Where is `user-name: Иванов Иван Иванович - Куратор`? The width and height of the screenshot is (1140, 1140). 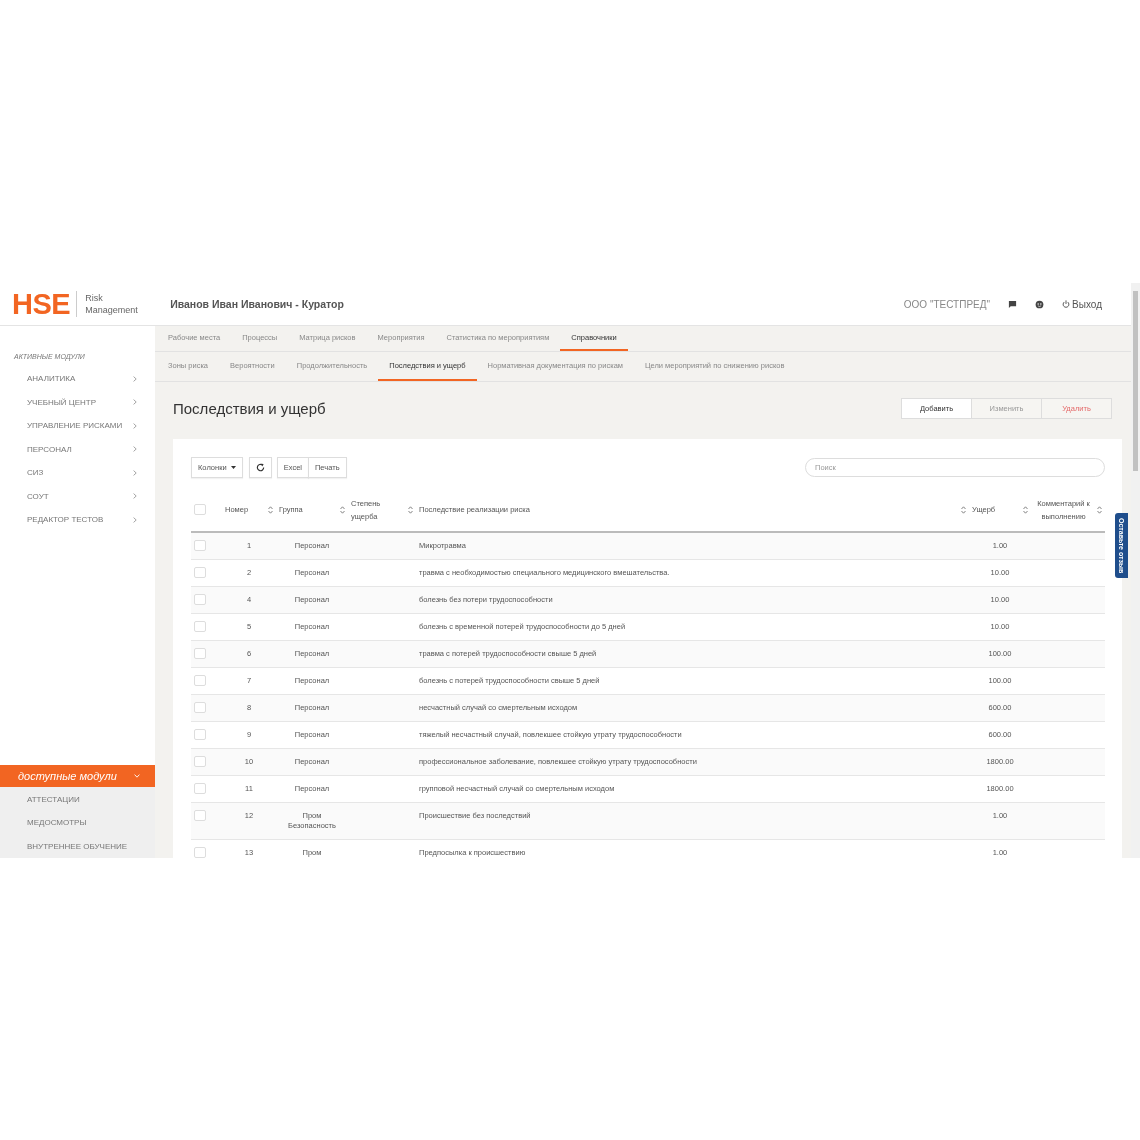 user-name: Иванов Иван Иванович - Куратор is located at coordinates (257, 304).